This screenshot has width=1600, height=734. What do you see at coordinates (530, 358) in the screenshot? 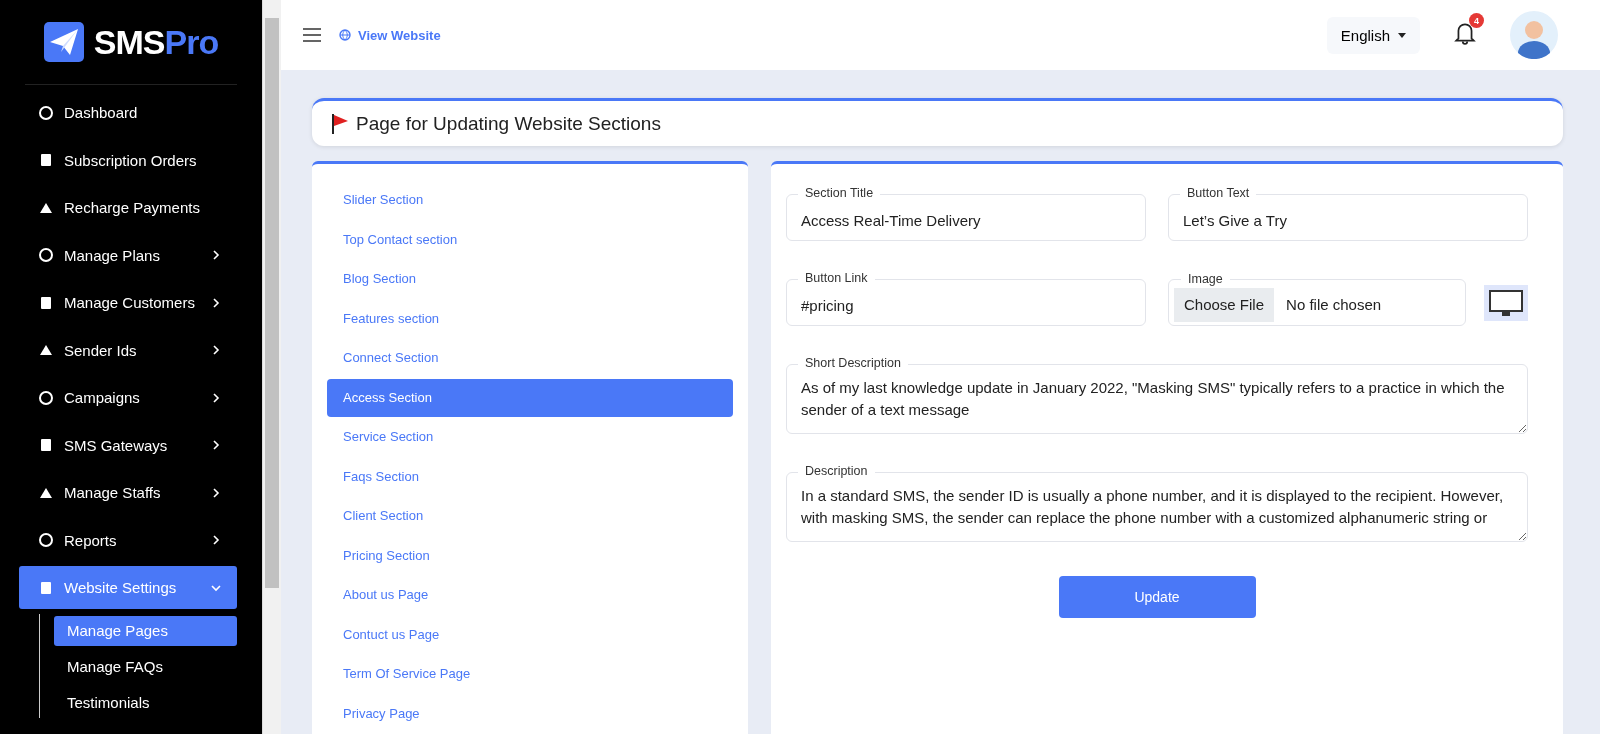
I see `section-link: Connect Section` at bounding box center [530, 358].